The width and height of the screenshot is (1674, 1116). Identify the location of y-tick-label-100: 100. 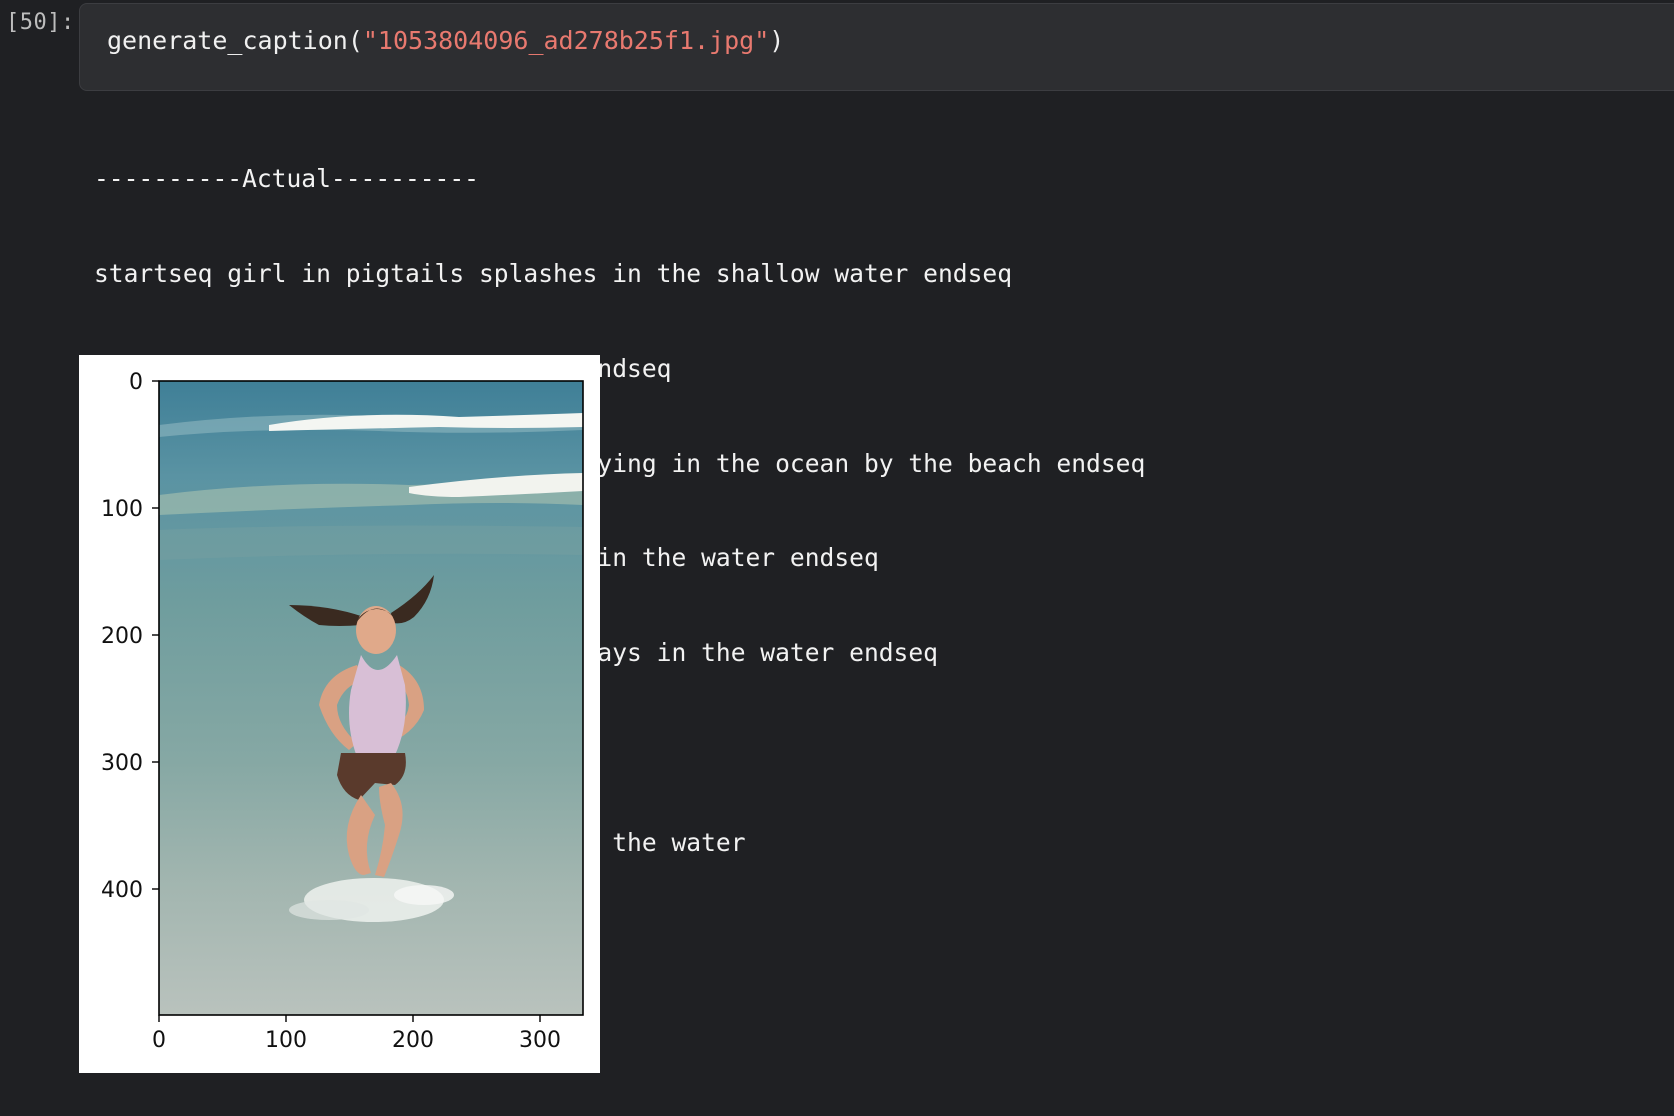
(122, 509).